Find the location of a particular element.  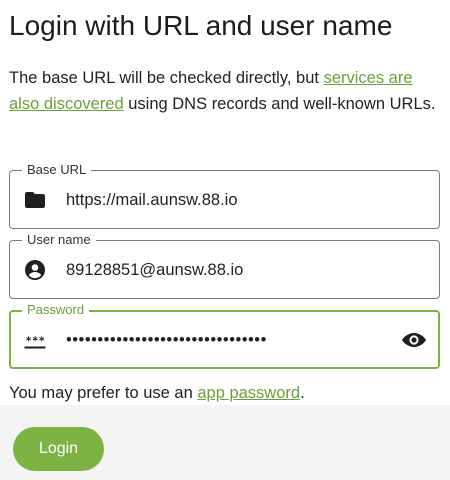

password-input: •••••••••••••••••••••••••••••••• is located at coordinates (166, 340).